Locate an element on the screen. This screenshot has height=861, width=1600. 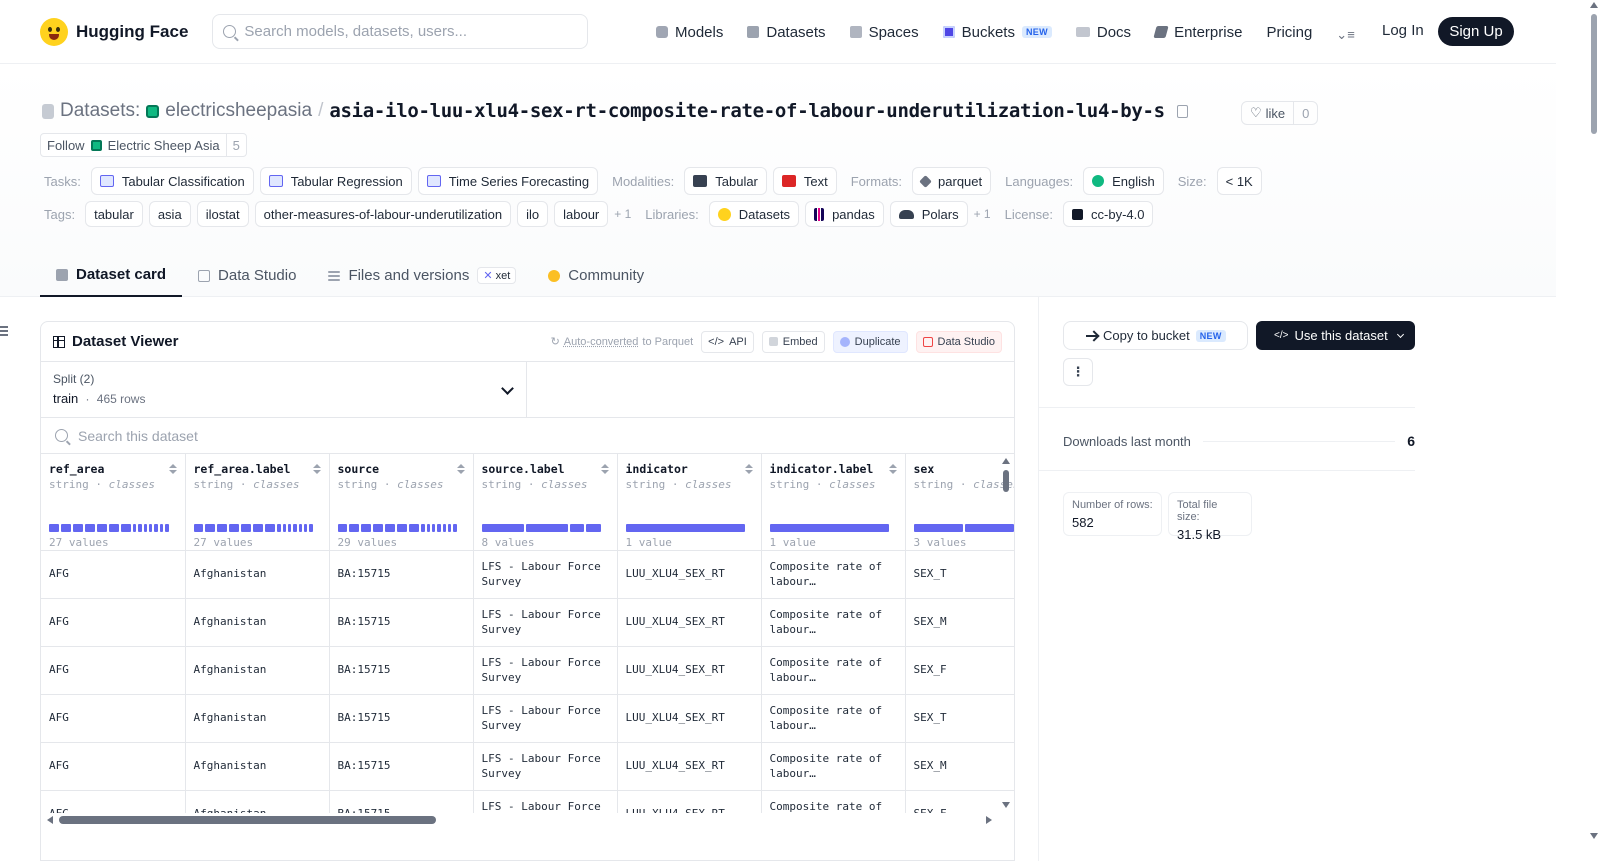
tab-community: Community is located at coordinates (596, 275).